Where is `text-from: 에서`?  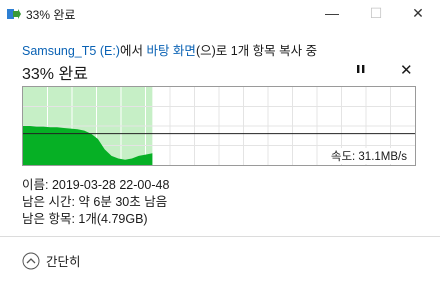
text-from: 에서 is located at coordinates (133, 51).